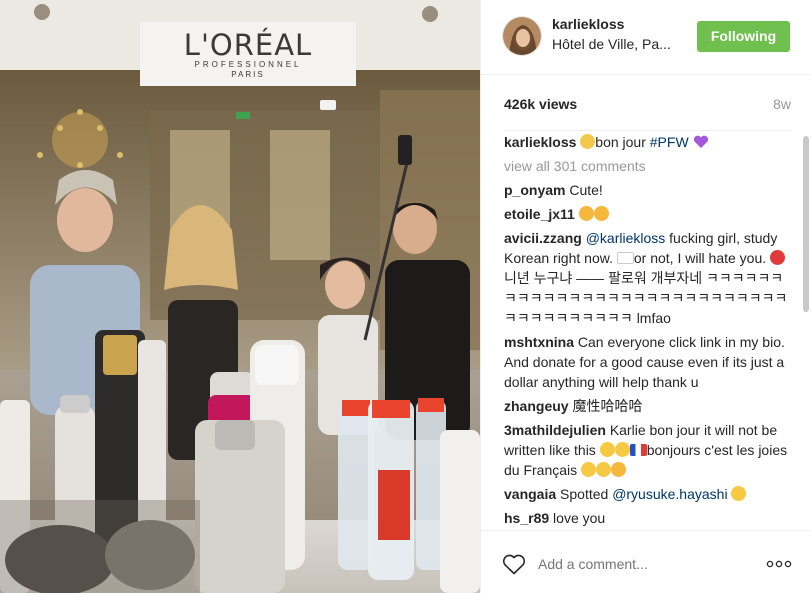 Image resolution: width=811 pixels, height=593 pixels. Describe the element at coordinates (586, 494) in the screenshot. I see `comment-text: Spotted` at that location.